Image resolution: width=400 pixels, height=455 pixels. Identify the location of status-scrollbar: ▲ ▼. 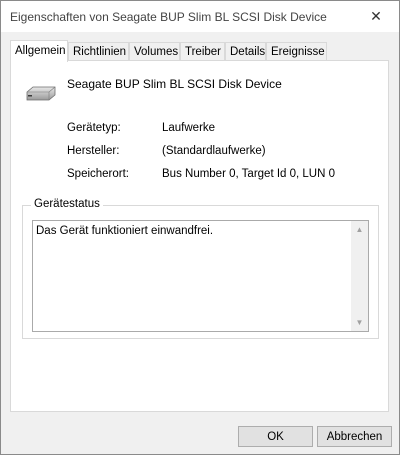
(359, 276).